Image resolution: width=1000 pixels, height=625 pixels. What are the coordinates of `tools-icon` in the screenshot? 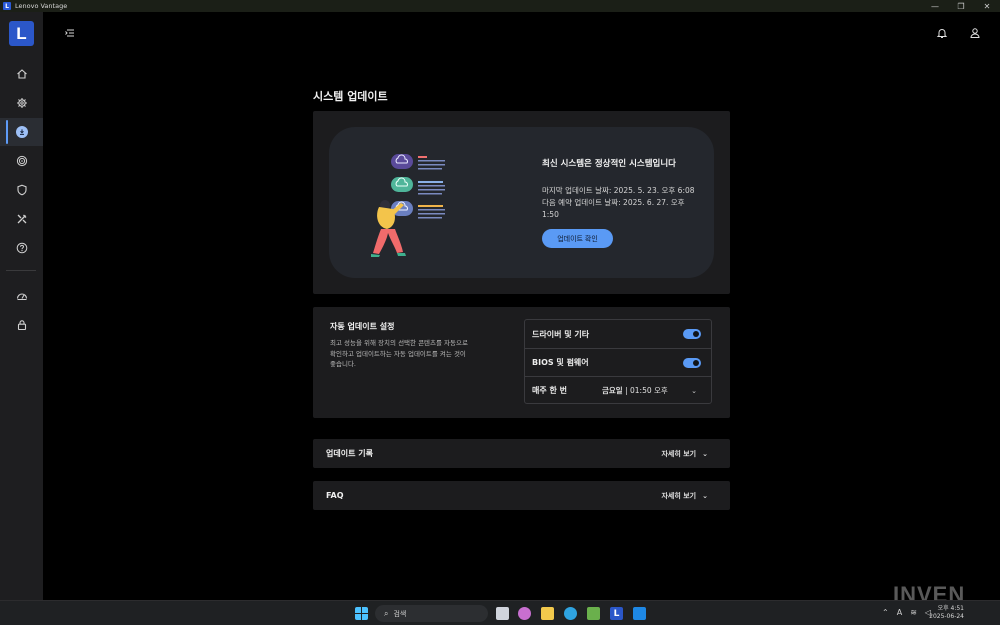 It's located at (21, 219).